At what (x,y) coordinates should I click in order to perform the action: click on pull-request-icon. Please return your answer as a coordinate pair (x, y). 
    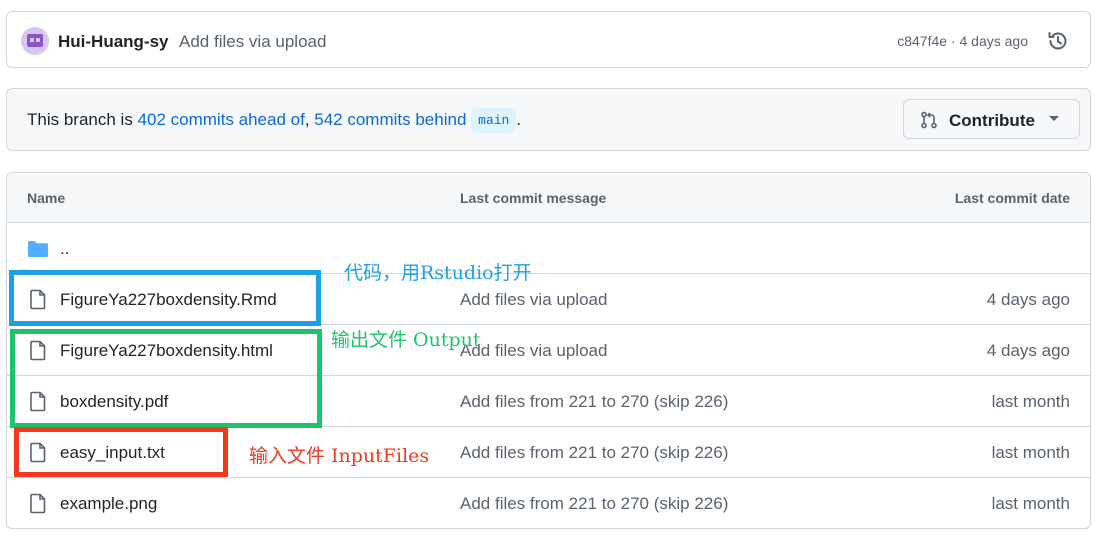
    Looking at the image, I should click on (929, 120).